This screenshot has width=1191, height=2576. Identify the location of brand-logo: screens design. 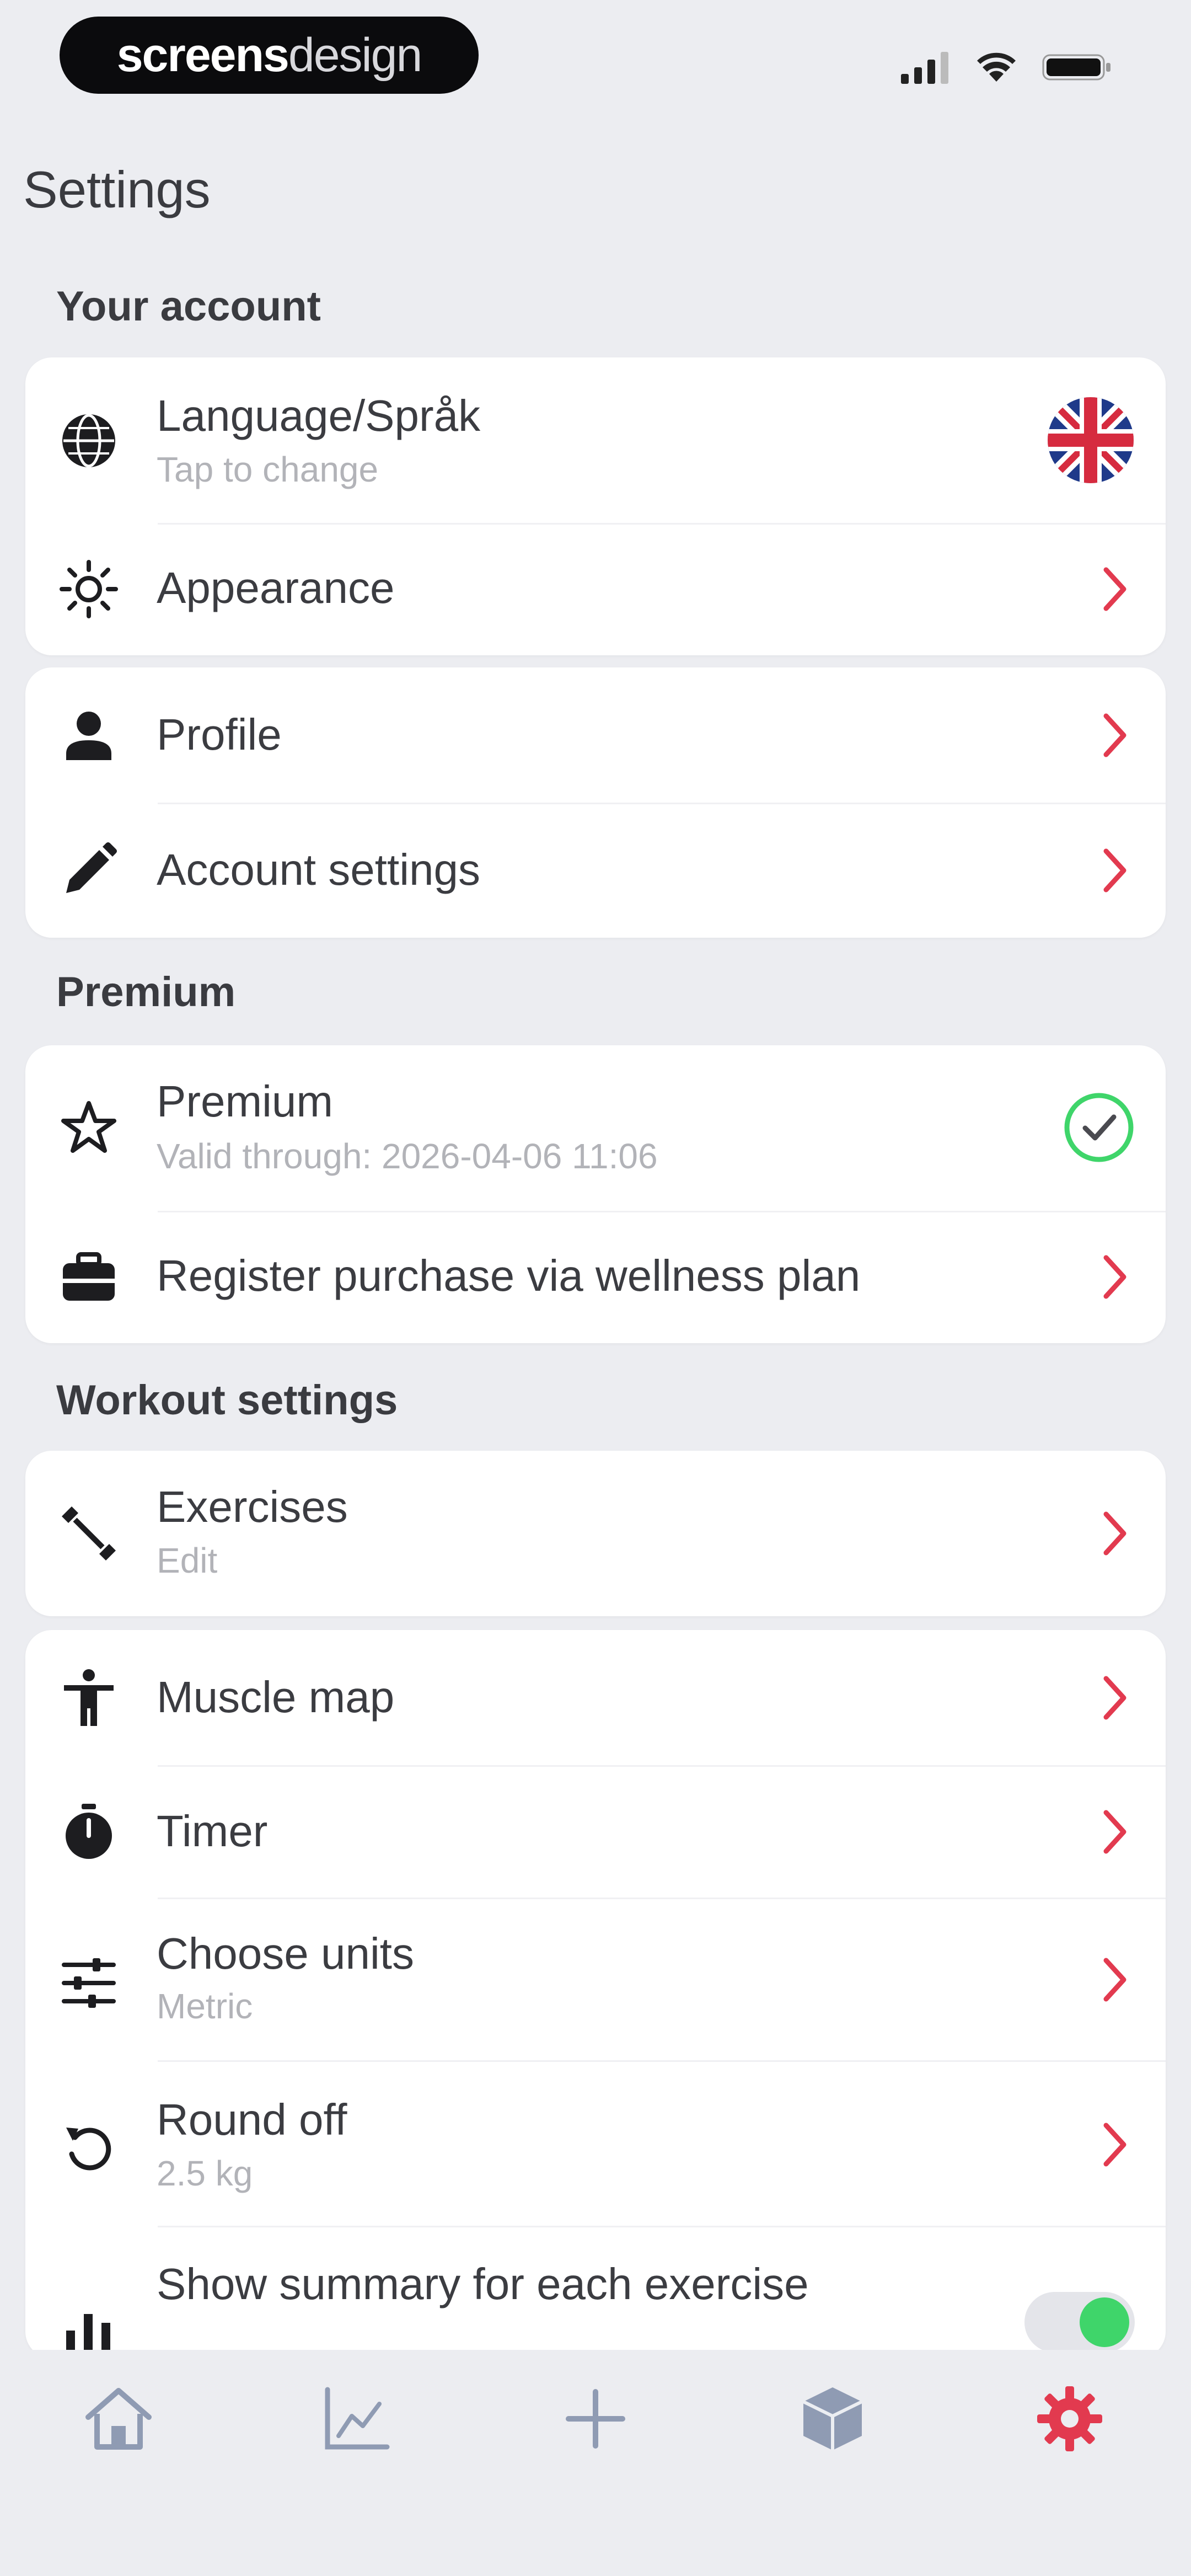
(269, 55).